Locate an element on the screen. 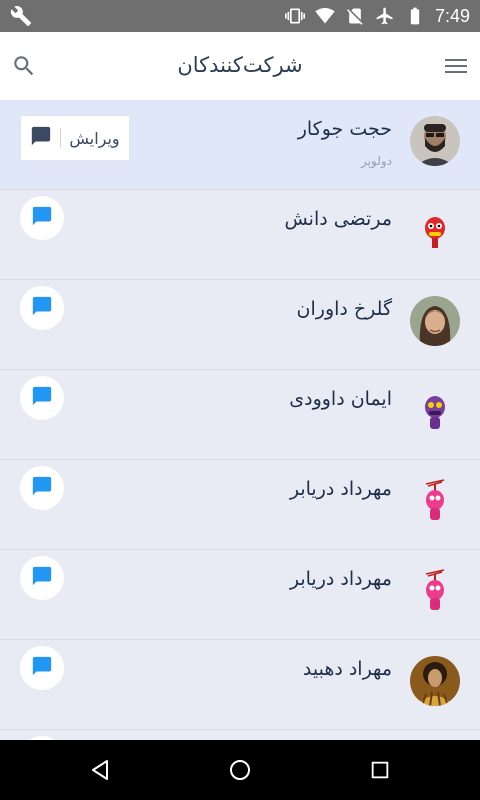 This screenshot has height=800, width=480. system-navigation-bar is located at coordinates (240, 770).